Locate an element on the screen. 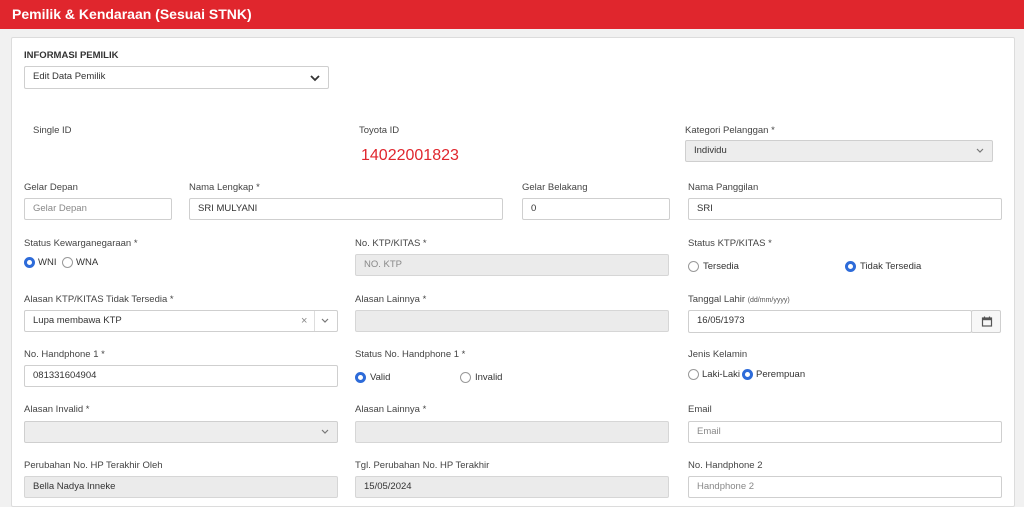  gelar-depan-label: Gelar Depan is located at coordinates (51, 187).